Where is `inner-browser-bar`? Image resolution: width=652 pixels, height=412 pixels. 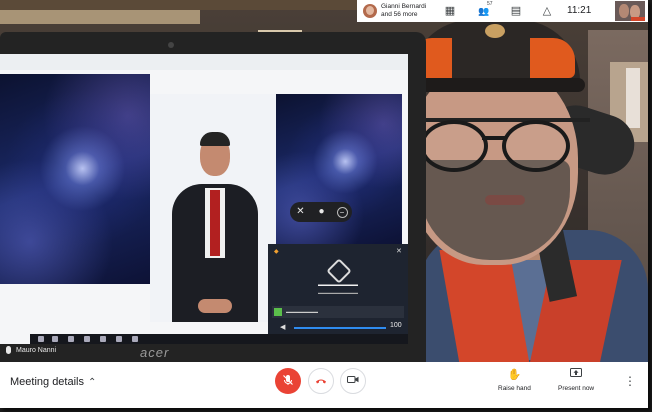
inner-browser-bar is located at coordinates (204, 62).